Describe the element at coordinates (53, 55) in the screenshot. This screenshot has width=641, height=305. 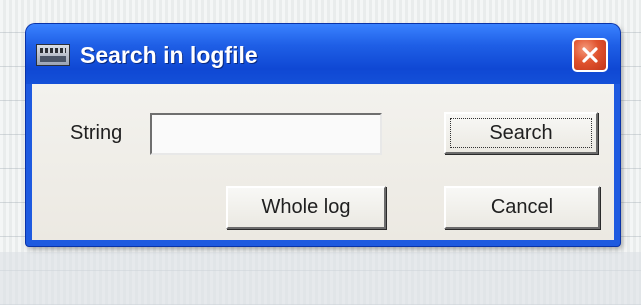
I see `app-window-icon` at that location.